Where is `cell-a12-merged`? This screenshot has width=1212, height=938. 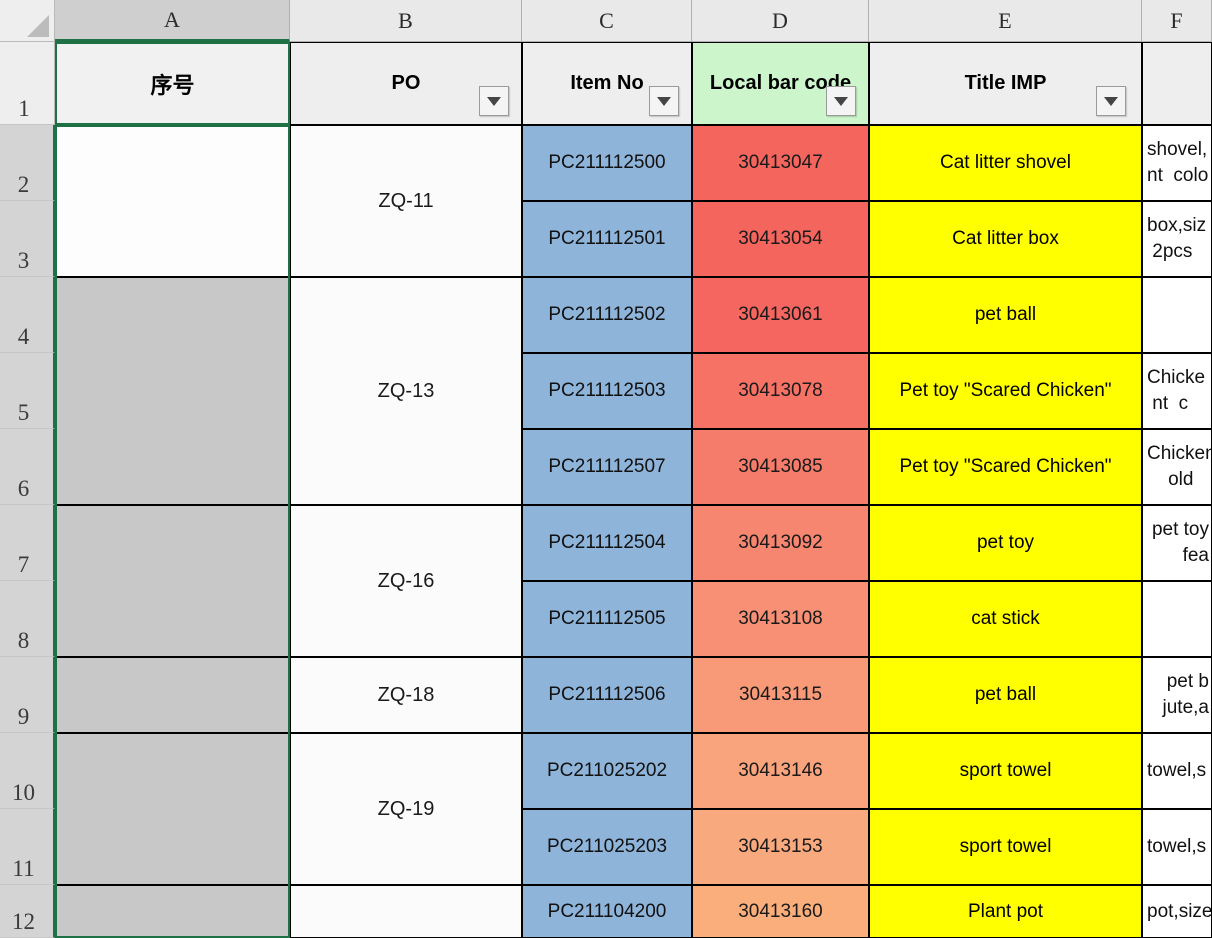
cell-a12-merged is located at coordinates (172, 911).